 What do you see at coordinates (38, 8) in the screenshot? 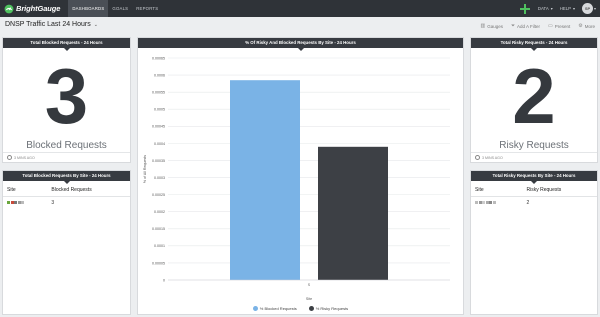
I see `brand-name: BrightGauge` at bounding box center [38, 8].